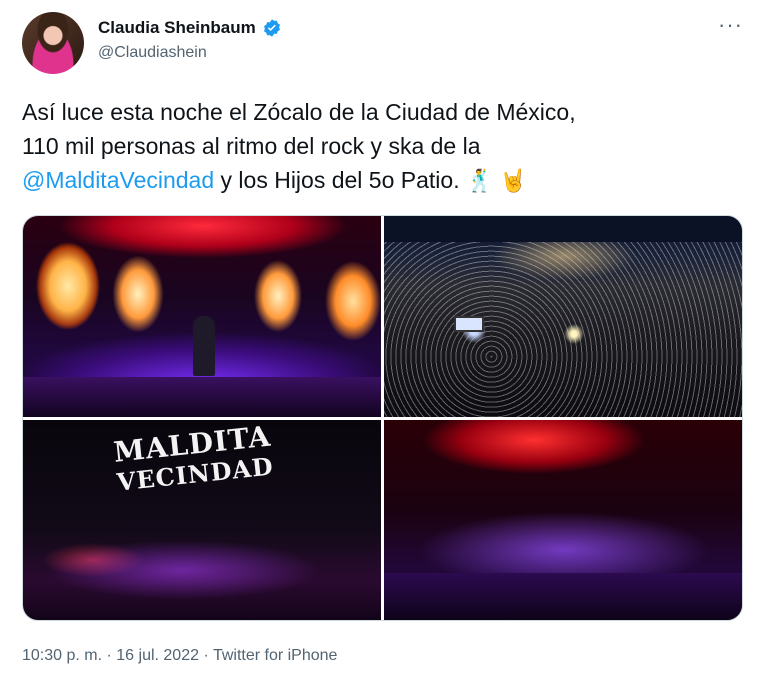 Image resolution: width=768 pixels, height=688 pixels. Describe the element at coordinates (118, 180) in the screenshot. I see `mention-link: @MalditaVecindad` at that location.